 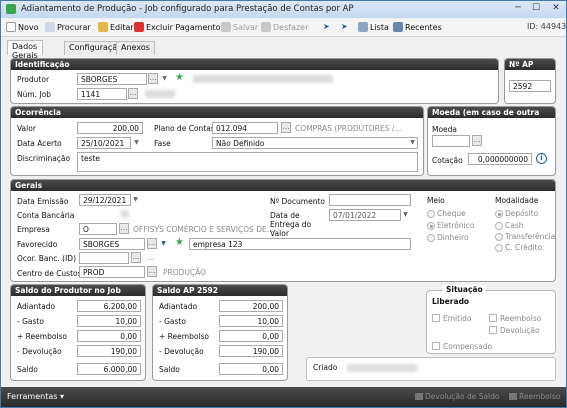 I want to click on delete-payment-button: Excluir Pagamento, so click(x=177, y=27).